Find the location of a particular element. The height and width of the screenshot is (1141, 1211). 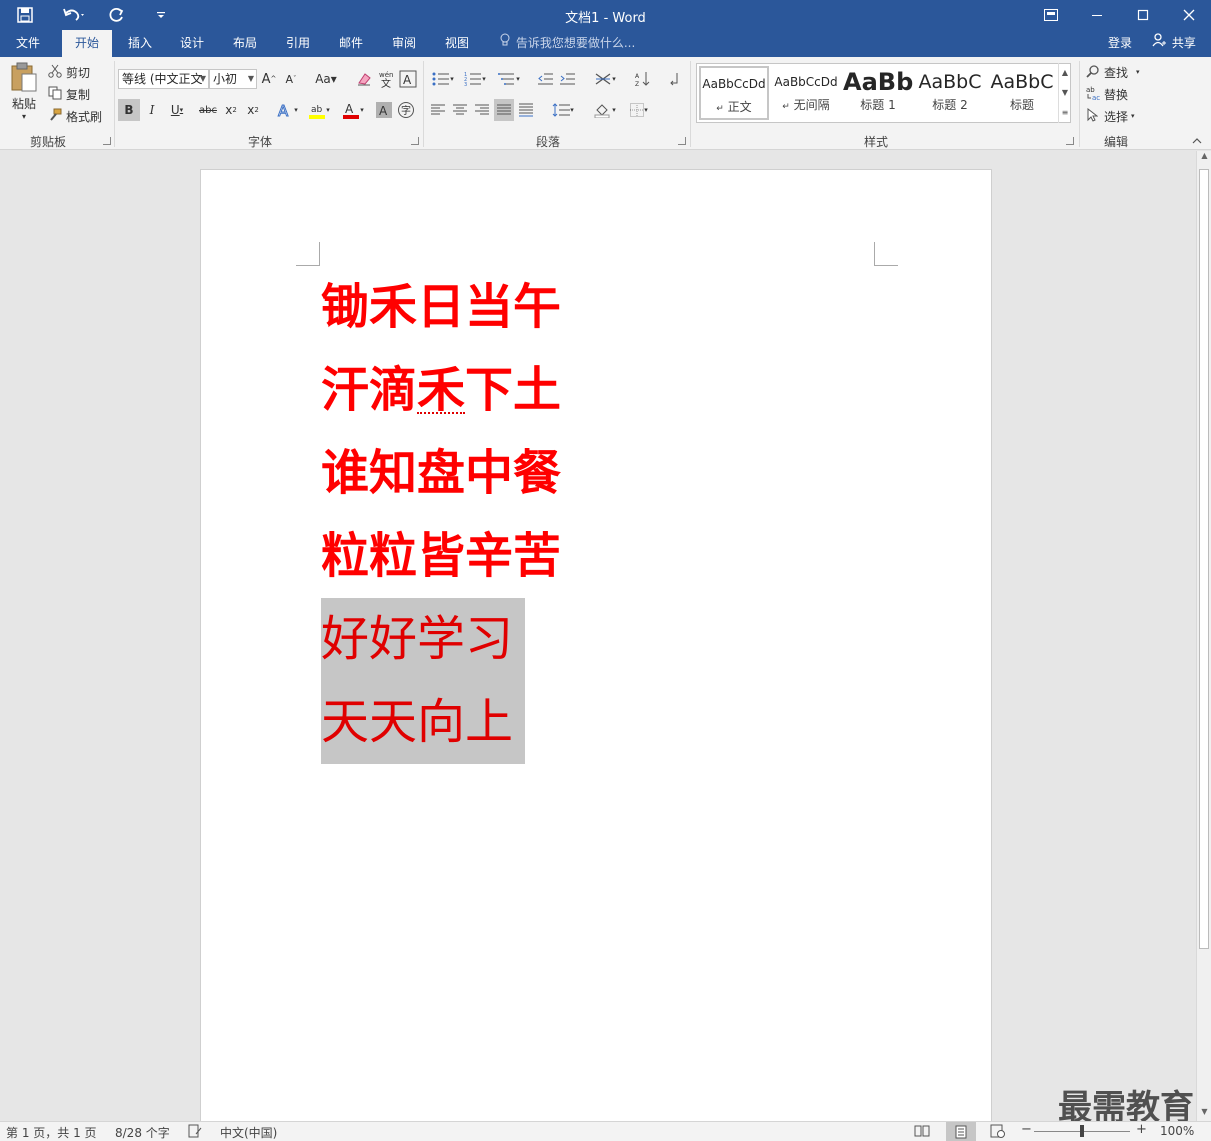

increase-indent-icon is located at coordinates (568, 79).